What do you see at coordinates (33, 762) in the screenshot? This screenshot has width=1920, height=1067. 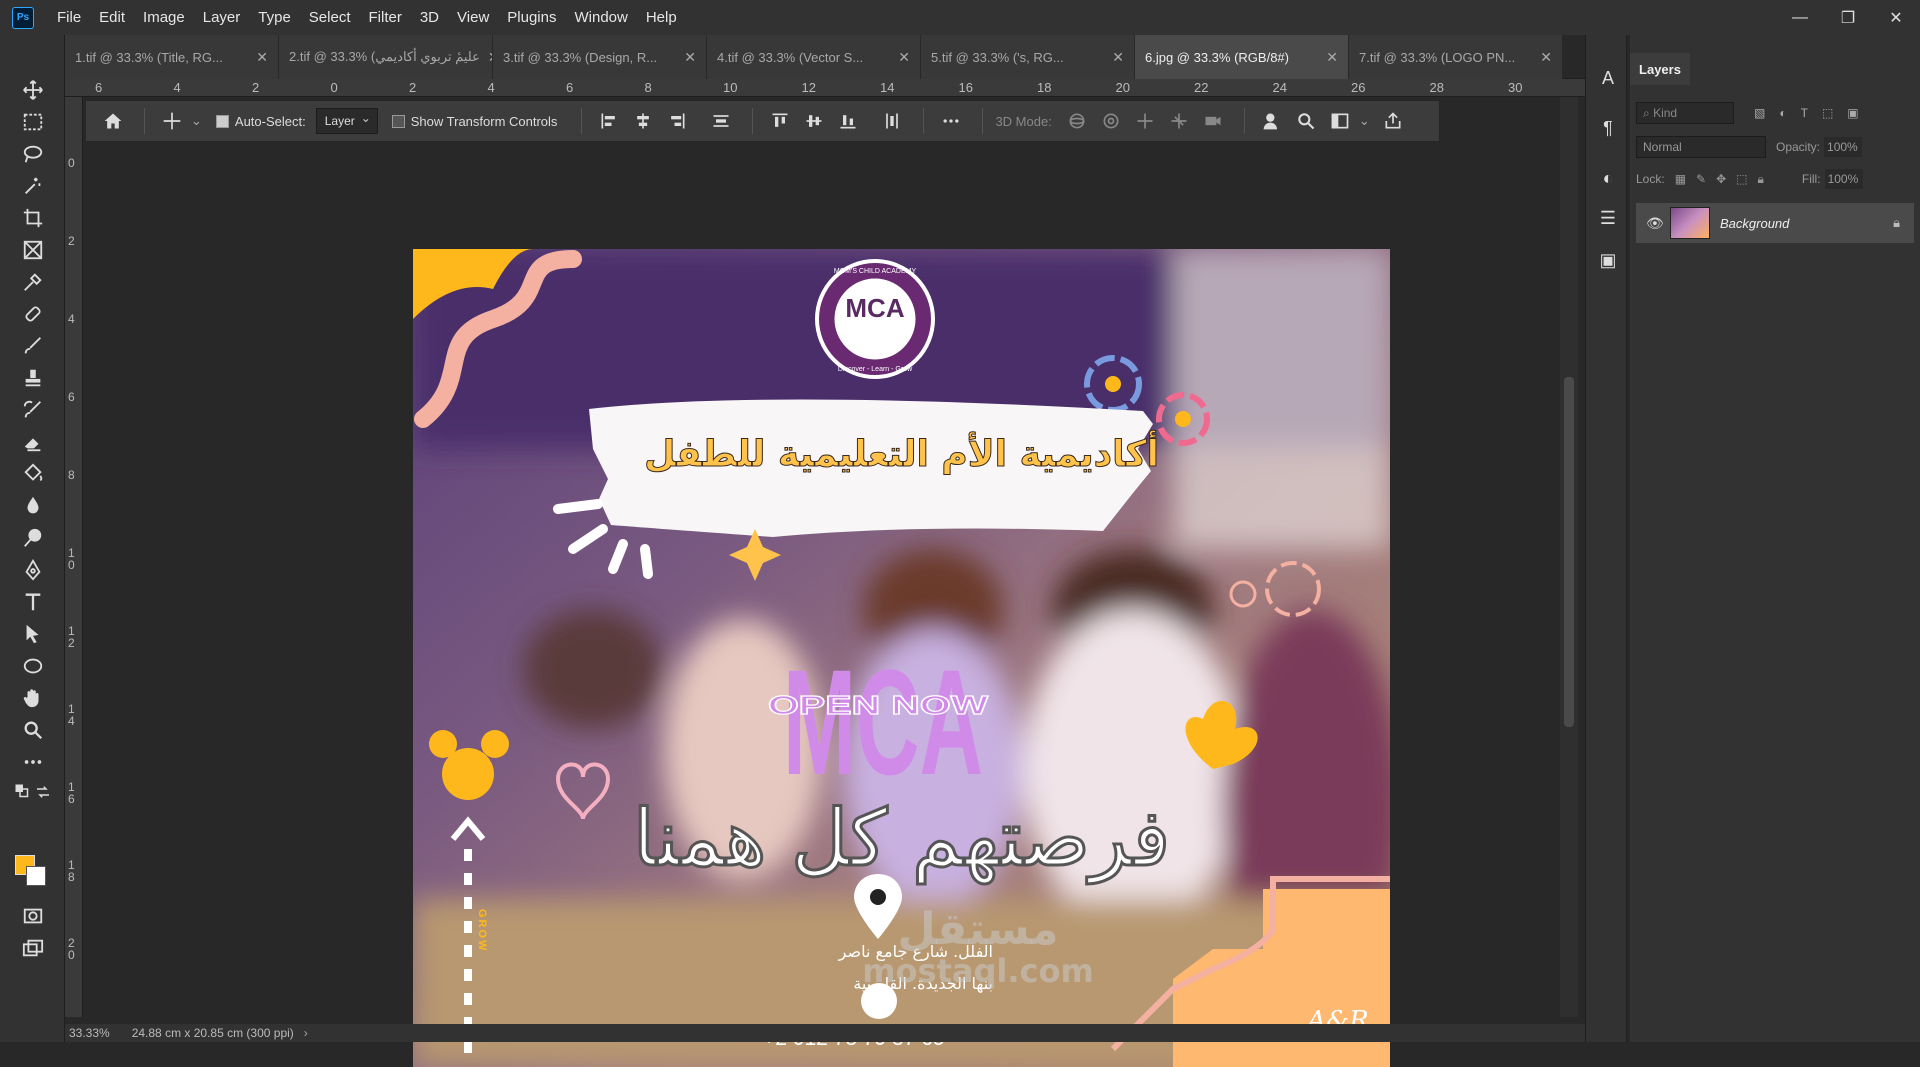 I see `more-tools-icon` at bounding box center [33, 762].